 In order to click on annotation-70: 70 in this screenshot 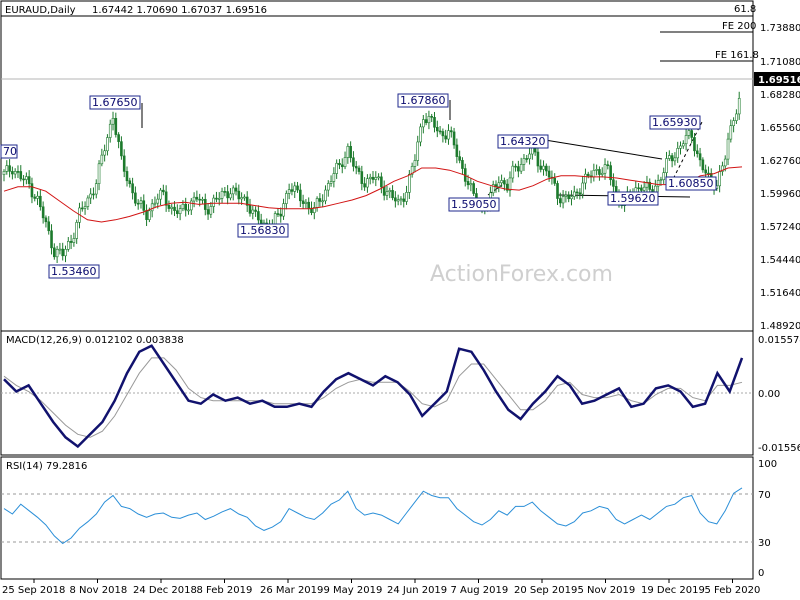, I will do `click(9, 151)`.